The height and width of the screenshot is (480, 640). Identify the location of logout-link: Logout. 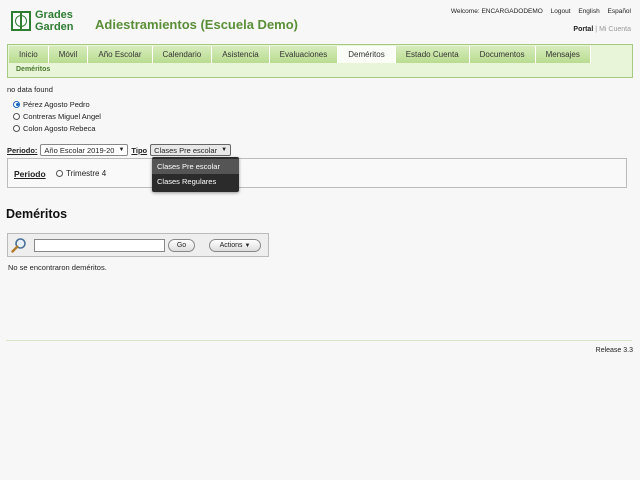
(561, 11).